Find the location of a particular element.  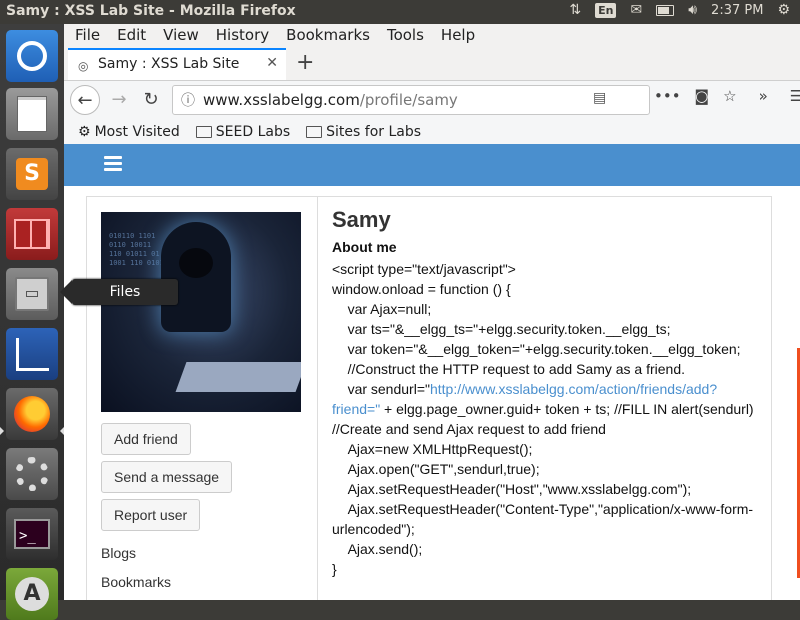

files-launcher is located at coordinates (32, 294).